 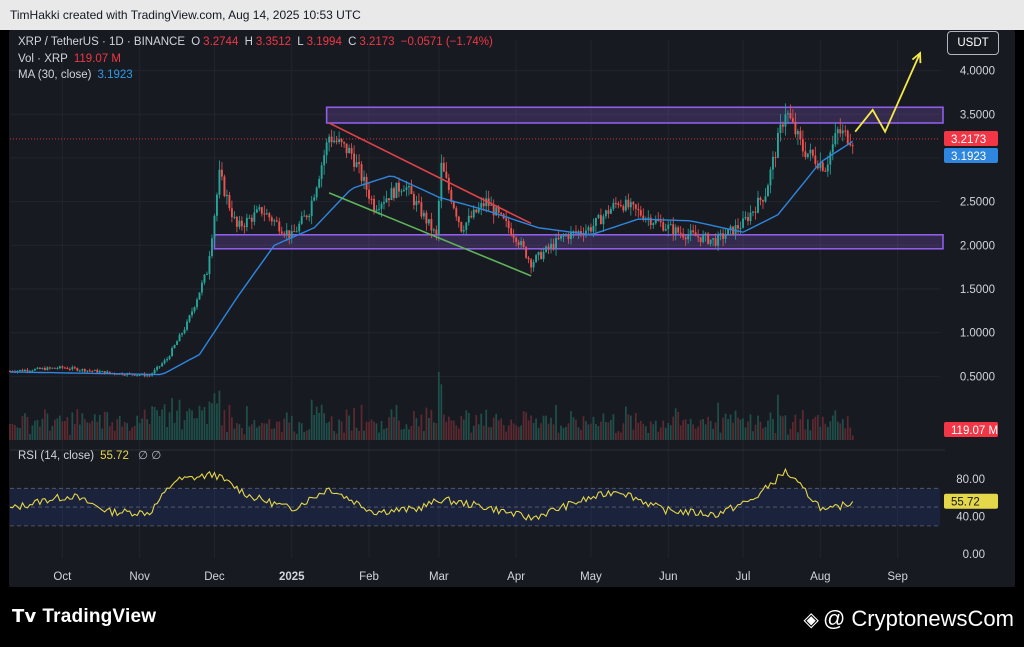 What do you see at coordinates (431, 405) in the screenshot?
I see `volume-bars` at bounding box center [431, 405].